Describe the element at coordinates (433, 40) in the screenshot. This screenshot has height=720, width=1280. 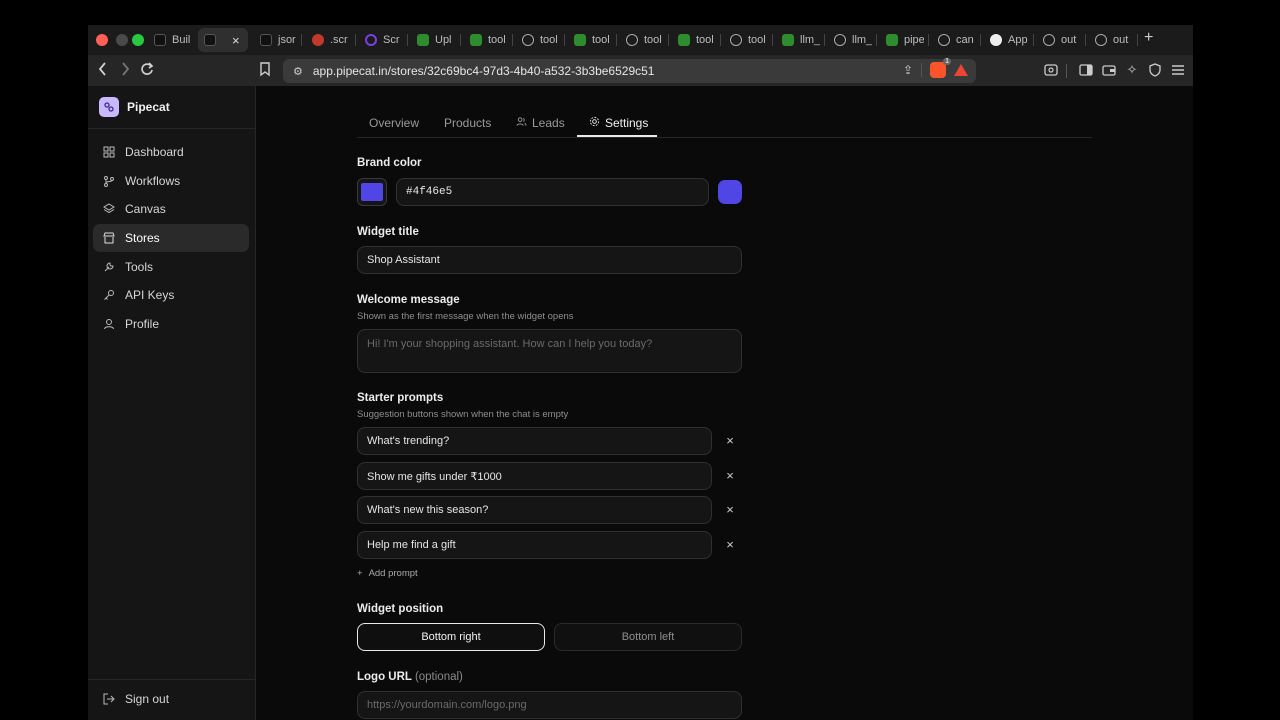
I see `browser-tab: Upl` at that location.